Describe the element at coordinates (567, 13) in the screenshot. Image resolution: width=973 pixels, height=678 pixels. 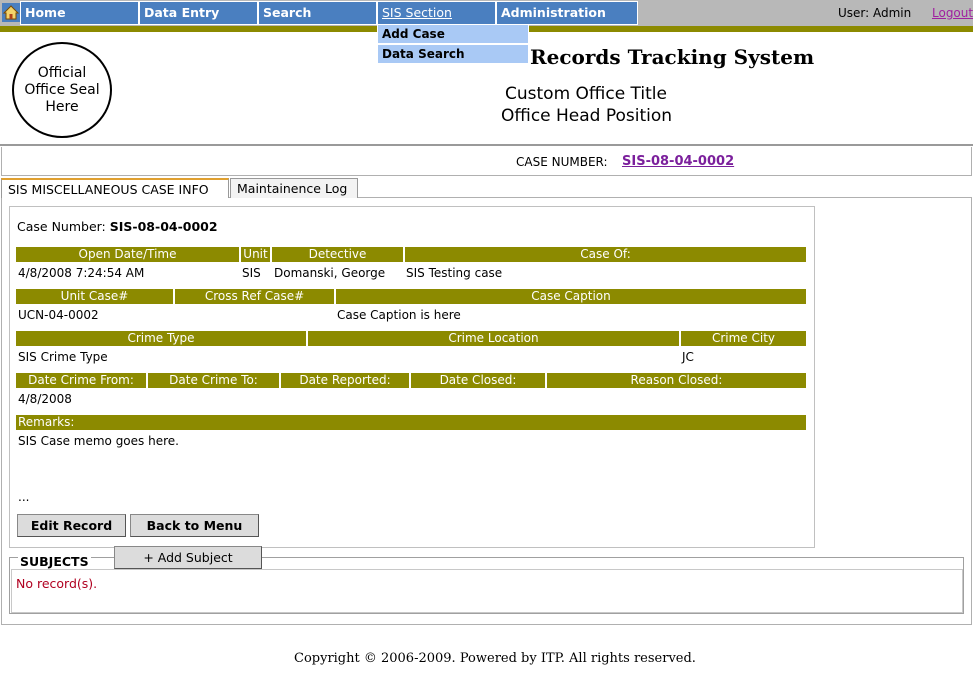
I see `nav-administration: Administration` at that location.